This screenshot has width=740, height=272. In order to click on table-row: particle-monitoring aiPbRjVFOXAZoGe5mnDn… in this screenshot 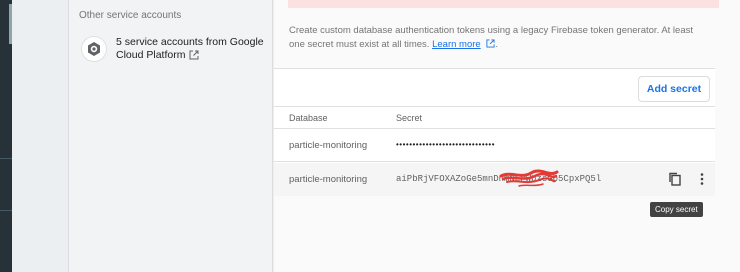, I will do `click(494, 179)`.